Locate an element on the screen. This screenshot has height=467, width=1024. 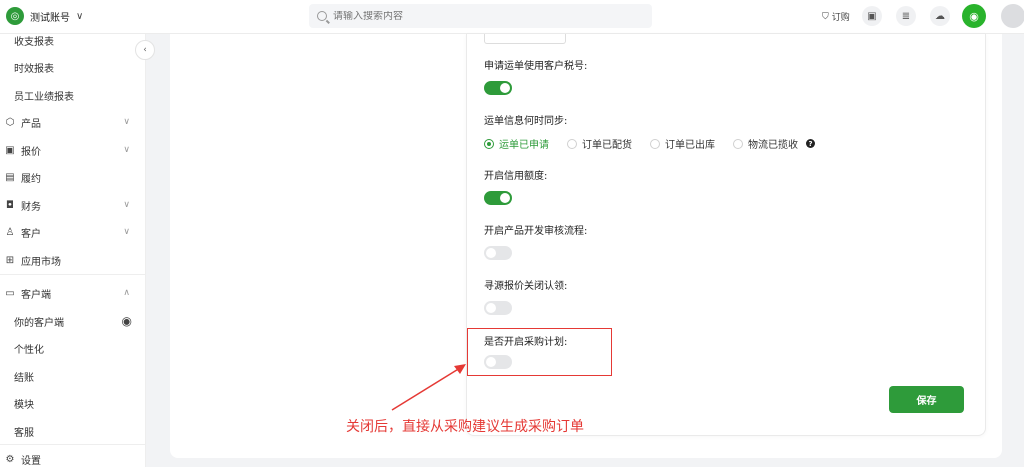
fulfillment-icon: ▤ is located at coordinates (10, 177).